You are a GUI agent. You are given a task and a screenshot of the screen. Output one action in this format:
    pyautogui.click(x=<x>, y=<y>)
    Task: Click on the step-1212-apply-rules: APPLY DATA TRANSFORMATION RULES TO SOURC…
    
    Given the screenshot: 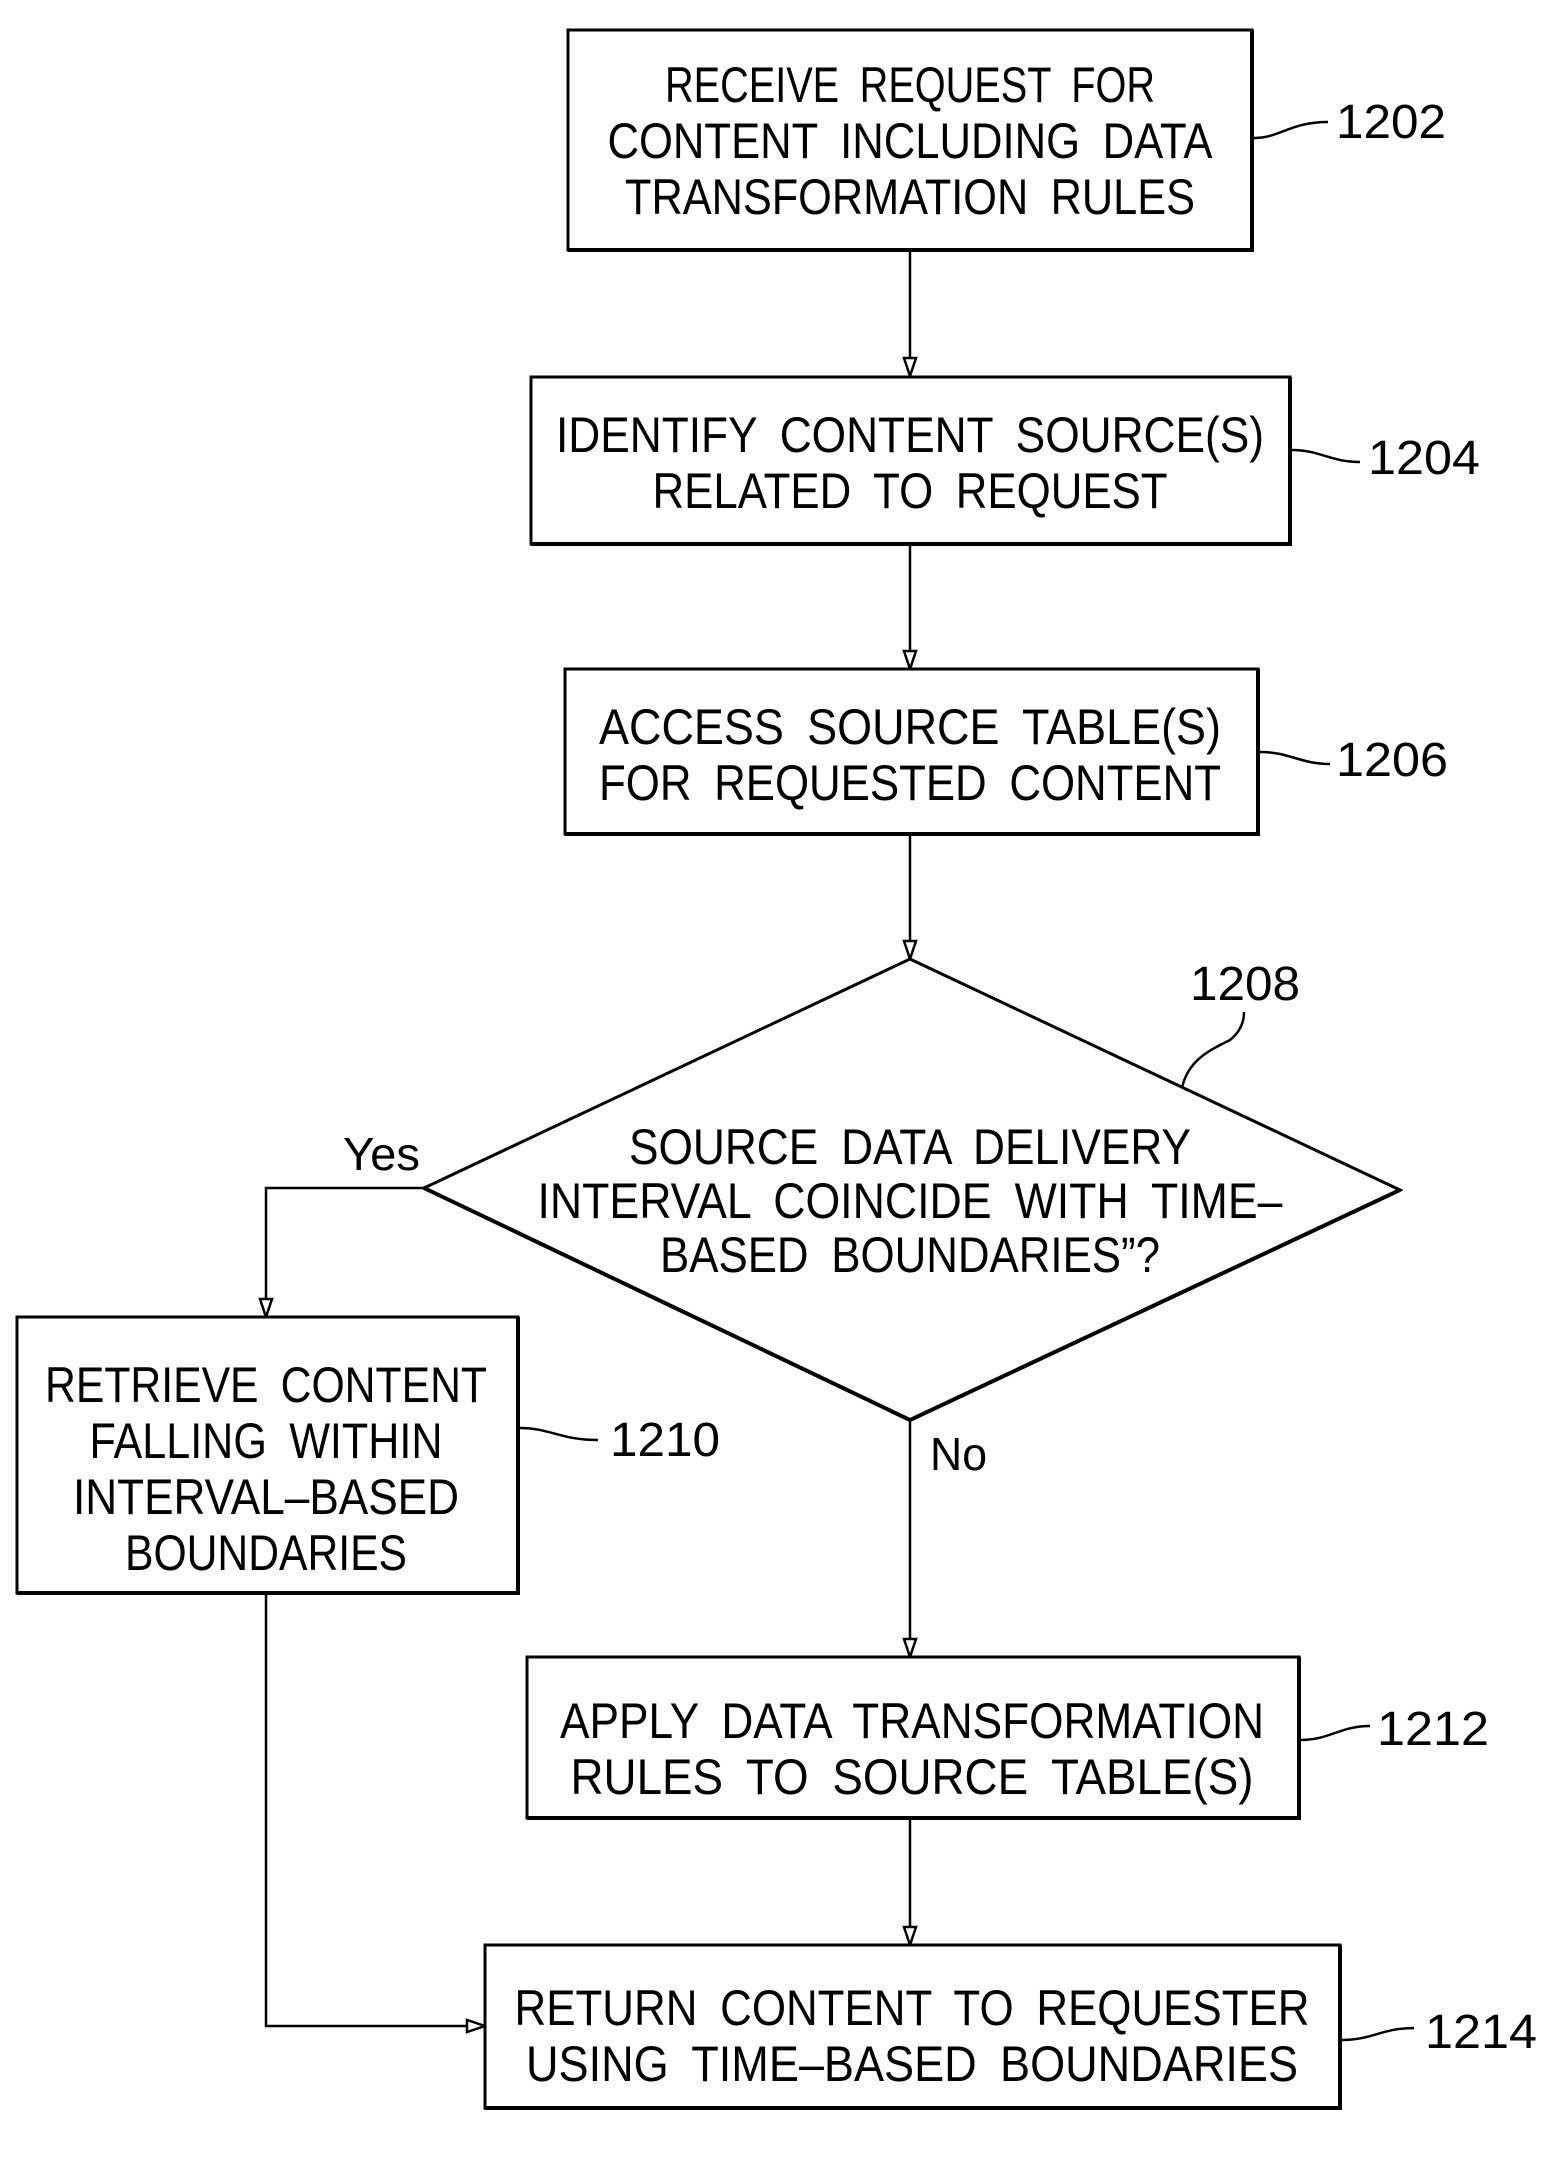 What is the action you would take?
    pyautogui.click(x=913, y=1737)
    